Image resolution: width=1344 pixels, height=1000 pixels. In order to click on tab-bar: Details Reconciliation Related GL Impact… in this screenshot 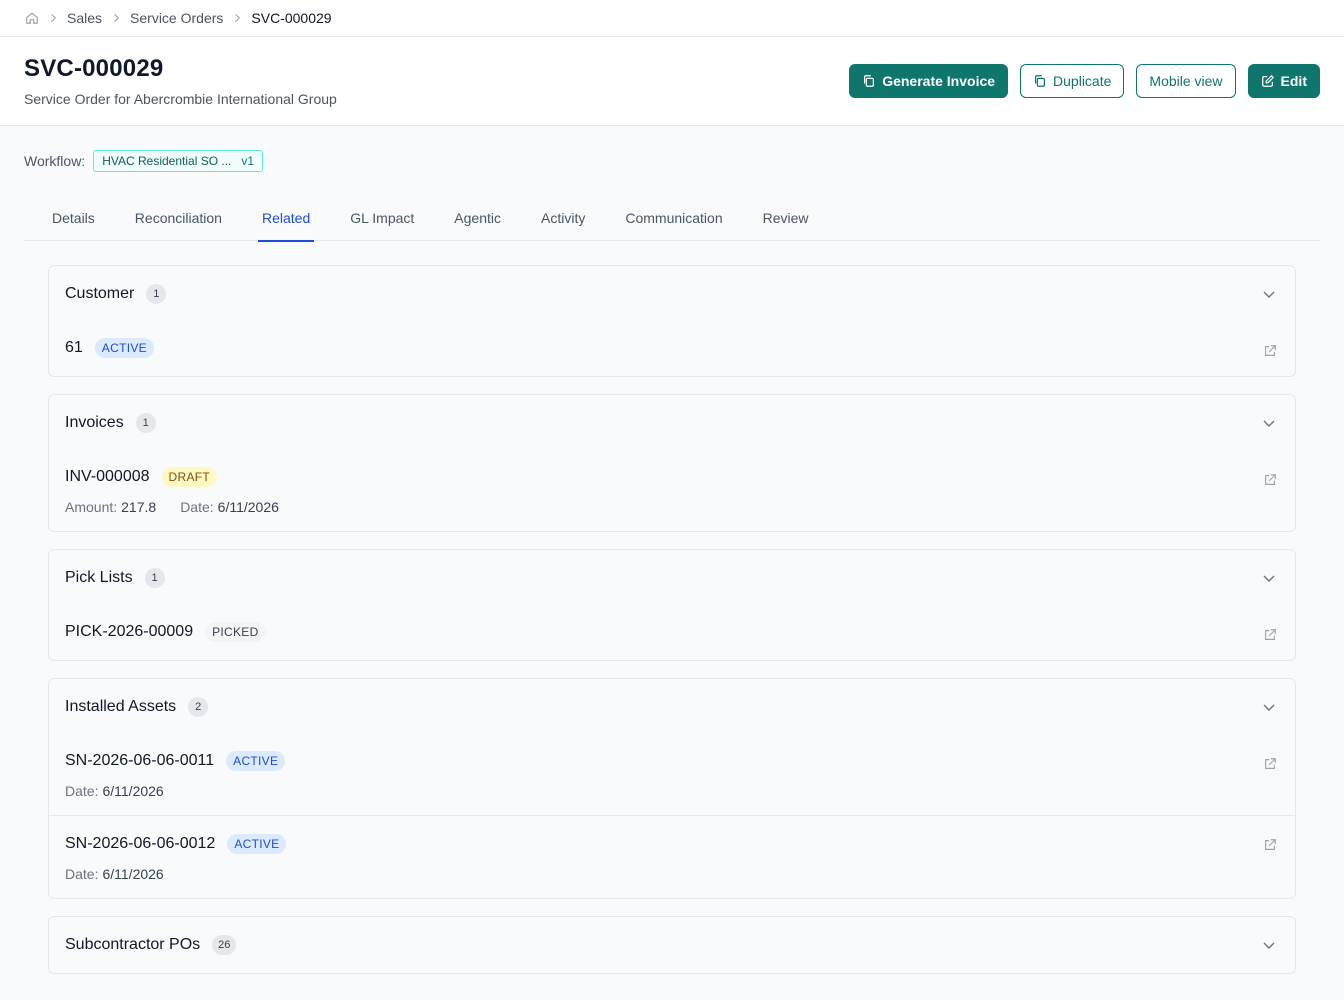, I will do `click(672, 218)`.